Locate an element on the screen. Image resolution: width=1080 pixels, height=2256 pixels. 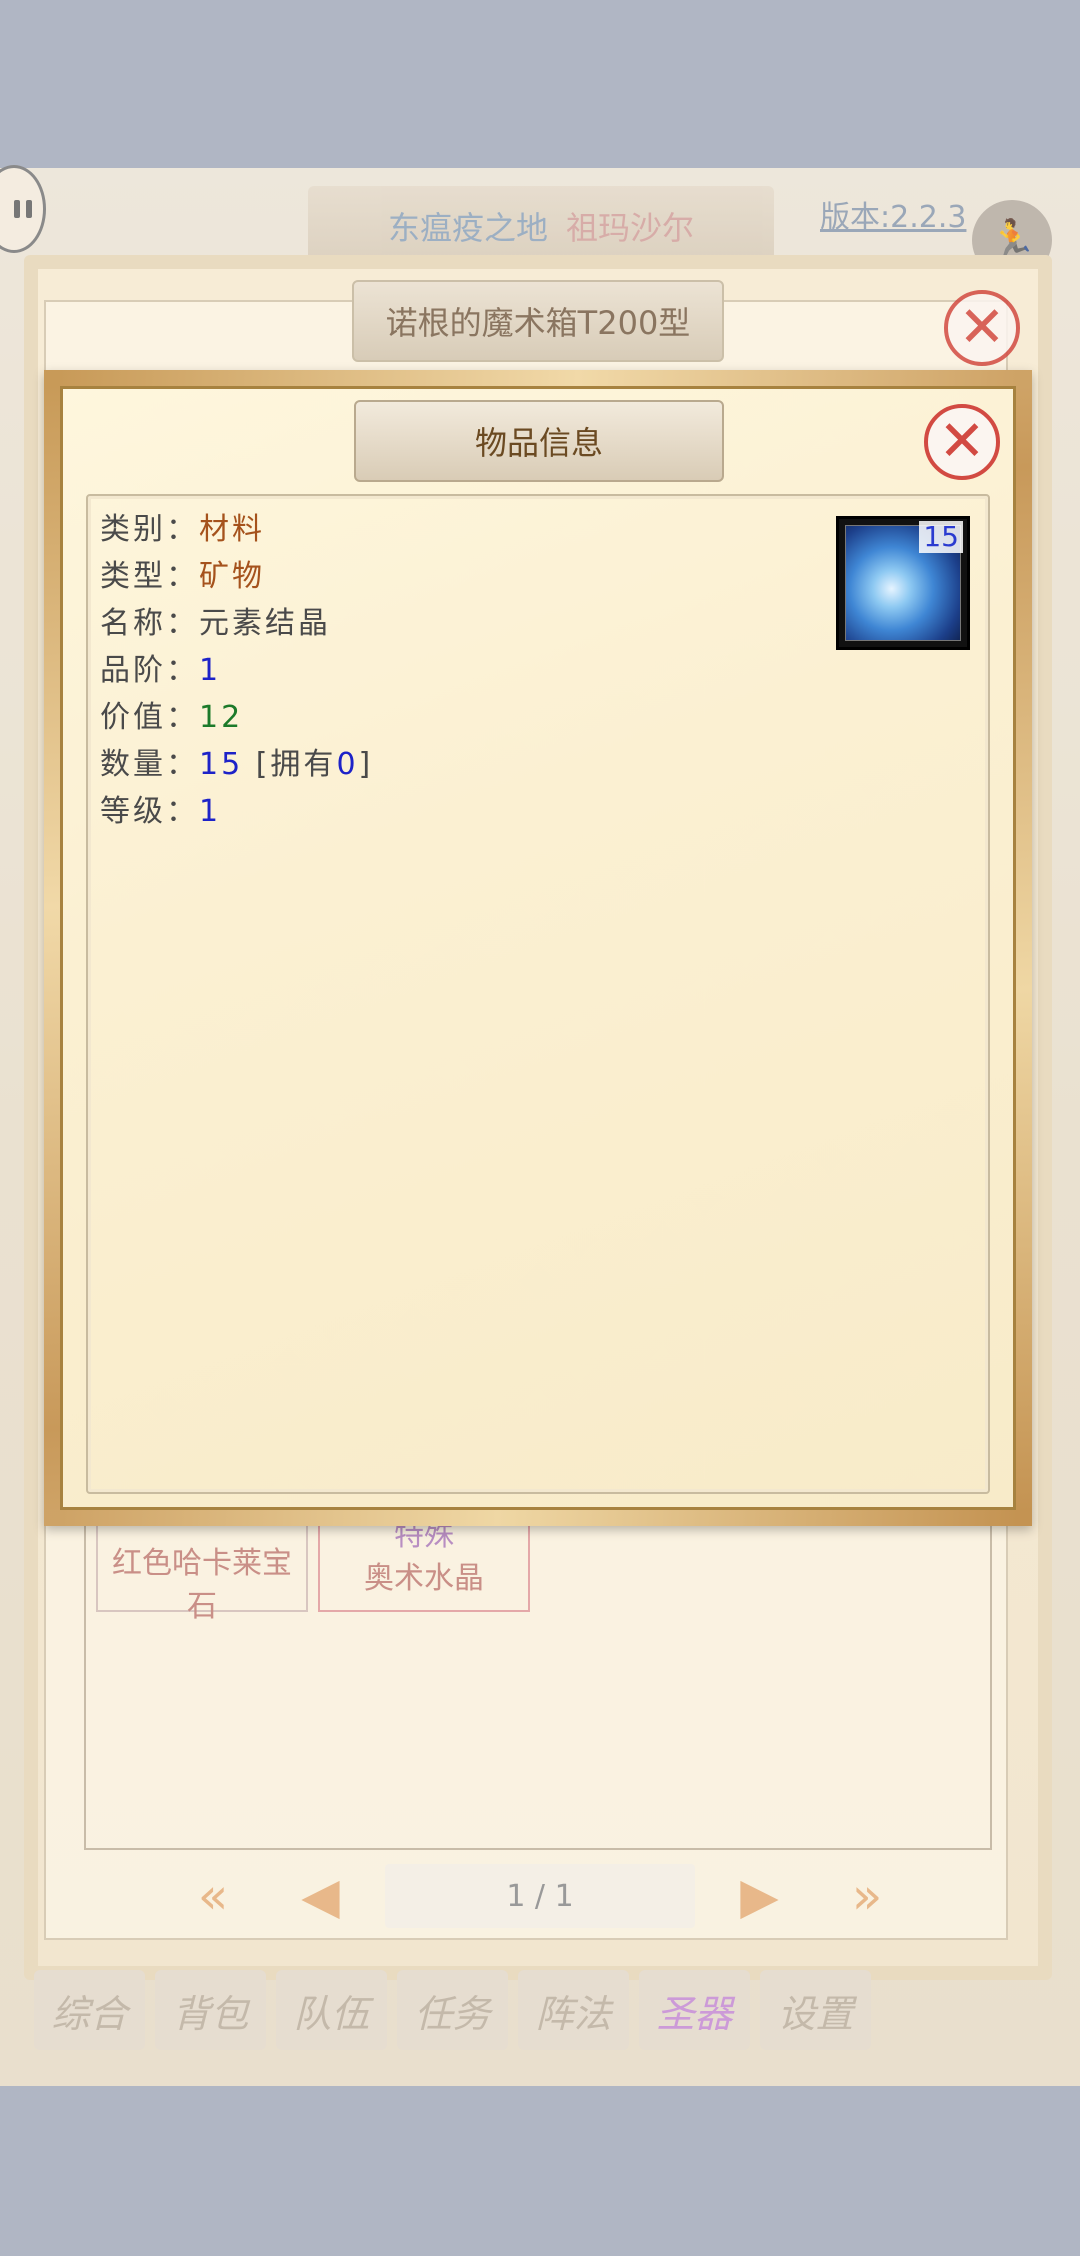
tab-overview: 综合 is located at coordinates (89, 2010).